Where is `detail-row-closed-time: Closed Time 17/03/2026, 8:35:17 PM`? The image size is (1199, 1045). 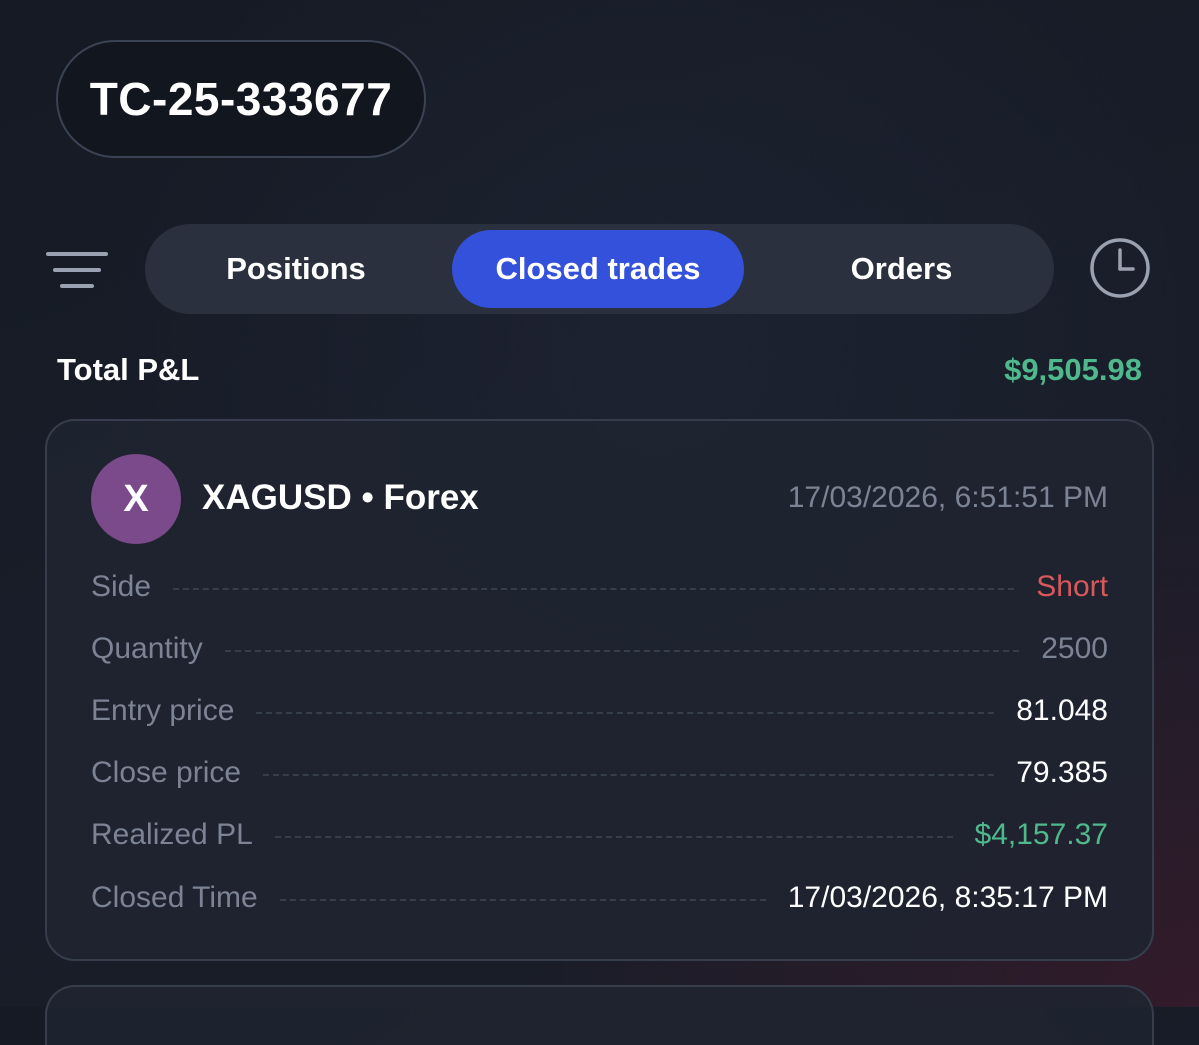 detail-row-closed-time: Closed Time 17/03/2026, 8:35:17 PM is located at coordinates (599, 898).